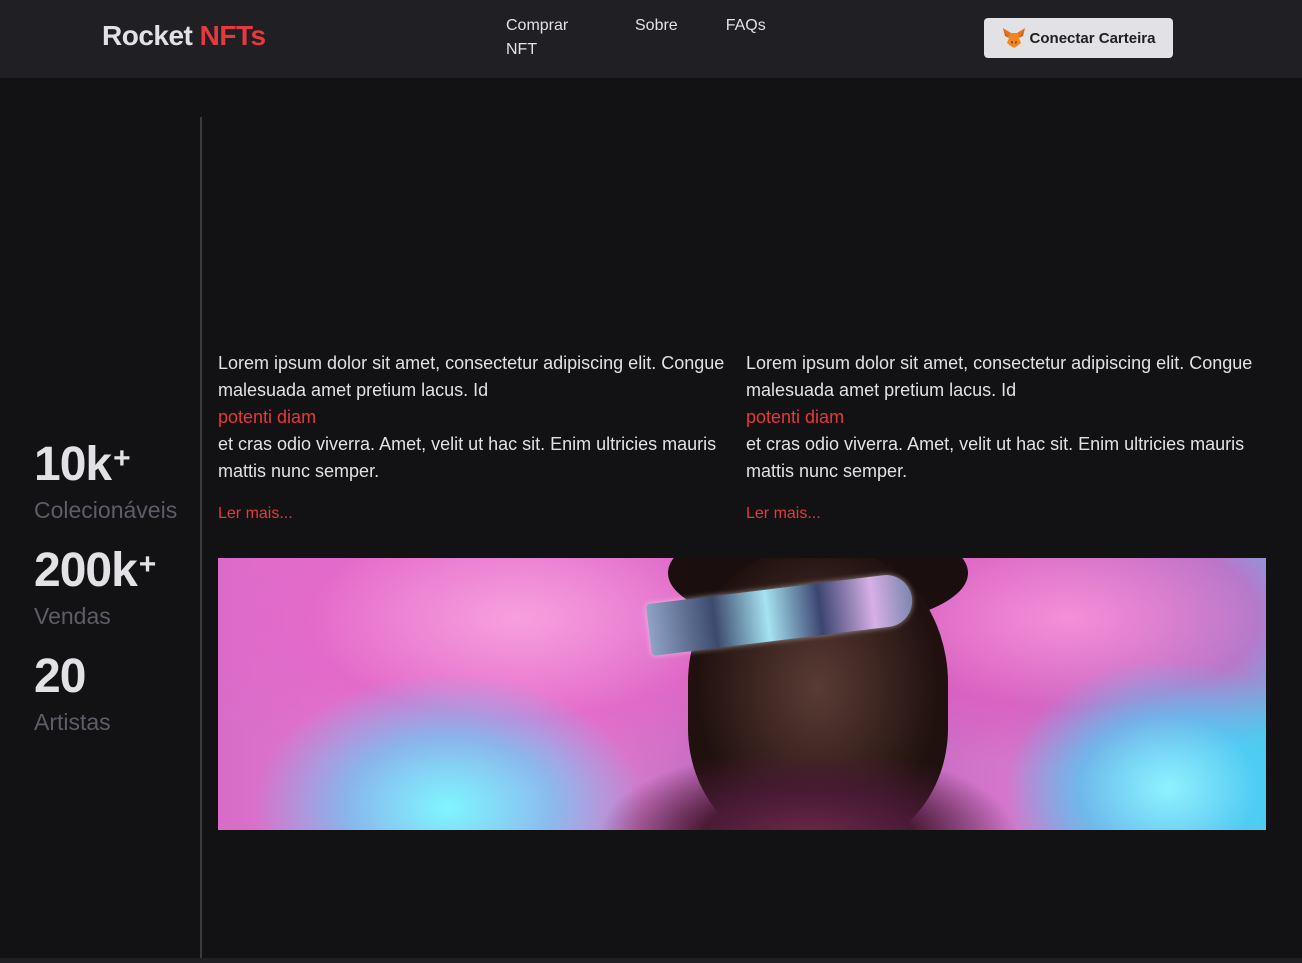 Image resolution: width=1302 pixels, height=963 pixels. Describe the element at coordinates (106, 510) in the screenshot. I see `stat-label: Colecionáveis` at that location.